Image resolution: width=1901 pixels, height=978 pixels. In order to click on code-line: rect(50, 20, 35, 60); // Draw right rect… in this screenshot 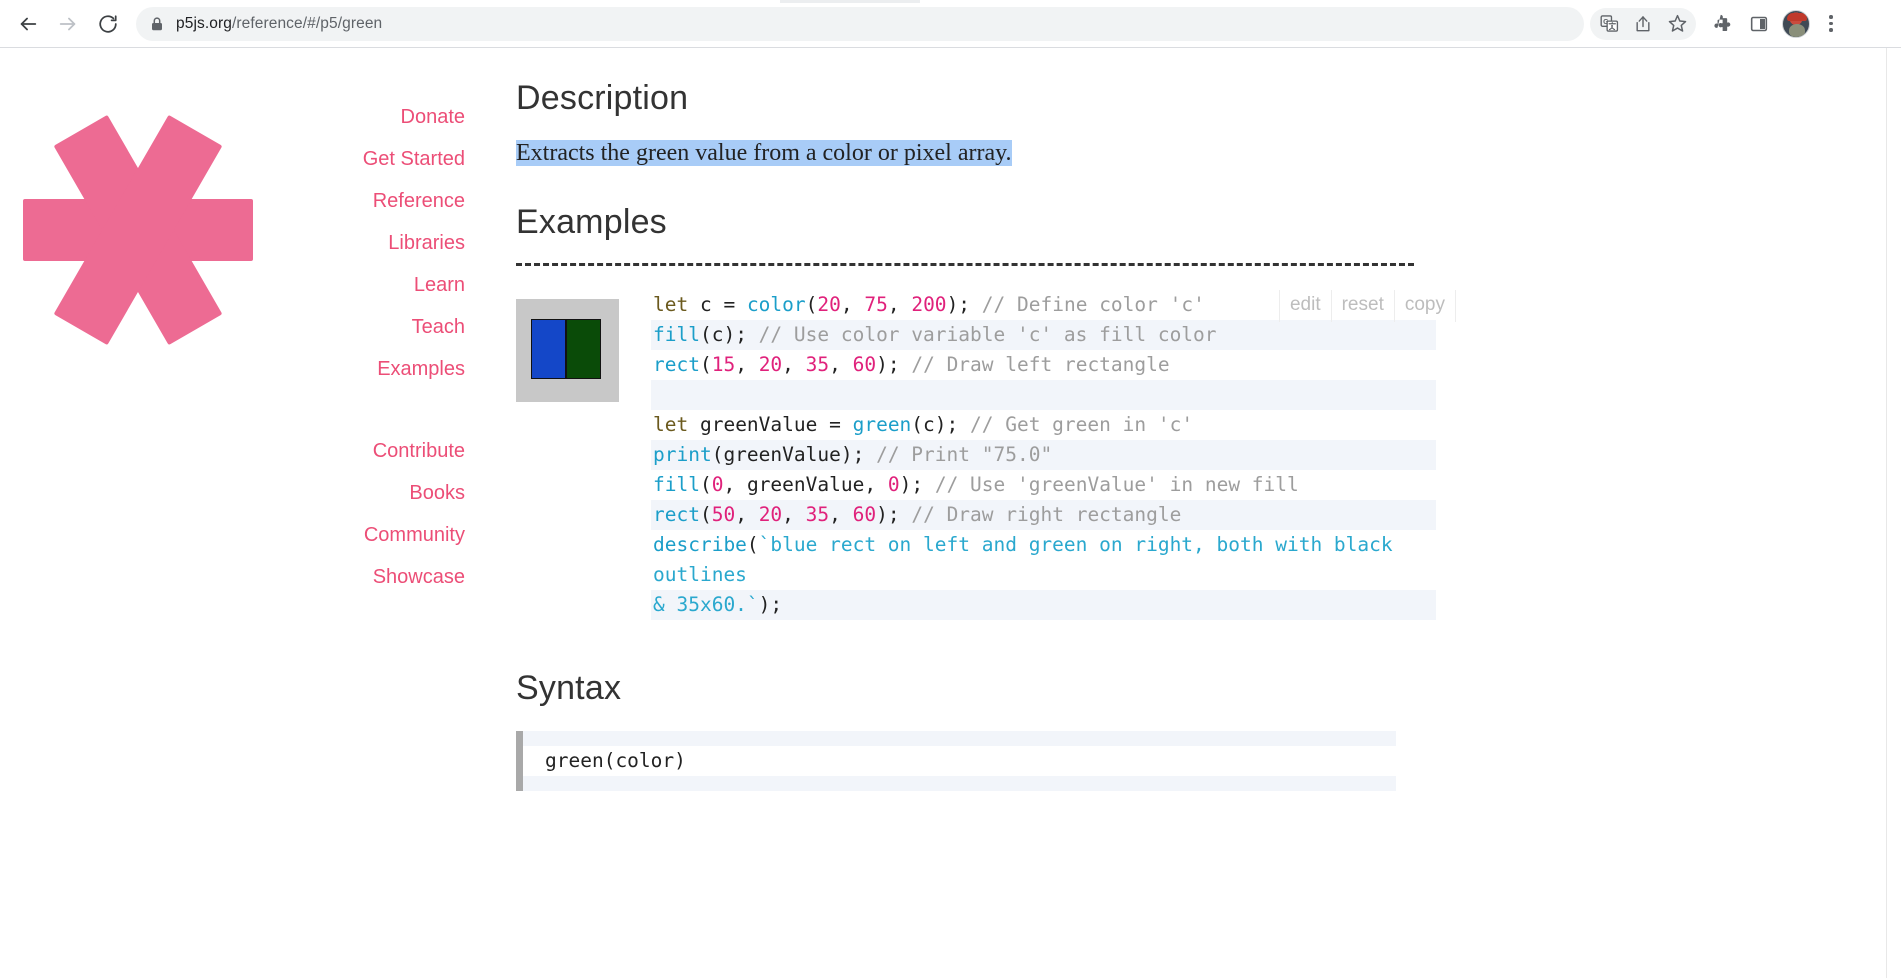, I will do `click(1043, 514)`.